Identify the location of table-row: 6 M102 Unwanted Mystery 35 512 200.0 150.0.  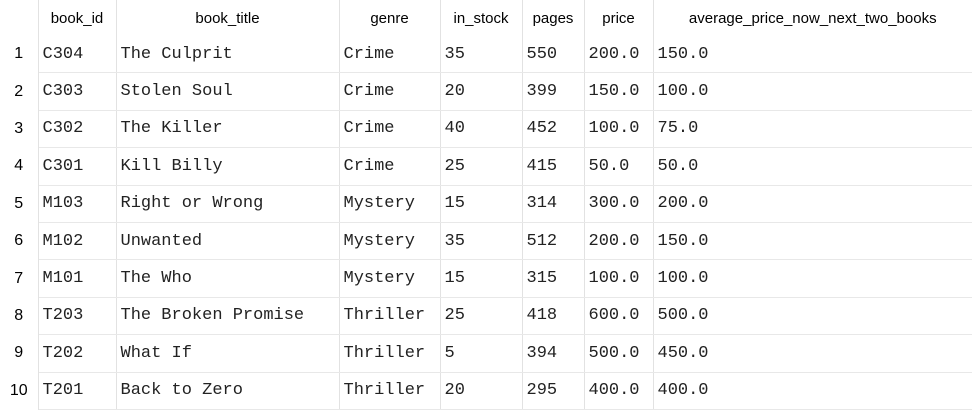
(486, 241).